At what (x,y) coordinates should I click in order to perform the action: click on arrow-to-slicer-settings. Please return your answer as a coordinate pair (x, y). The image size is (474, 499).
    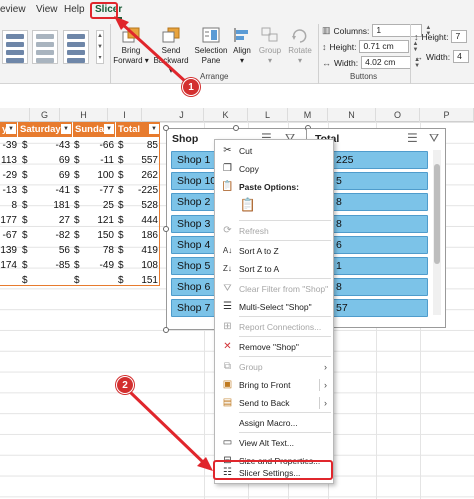
    Looking at the image, I should click on (168, 428).